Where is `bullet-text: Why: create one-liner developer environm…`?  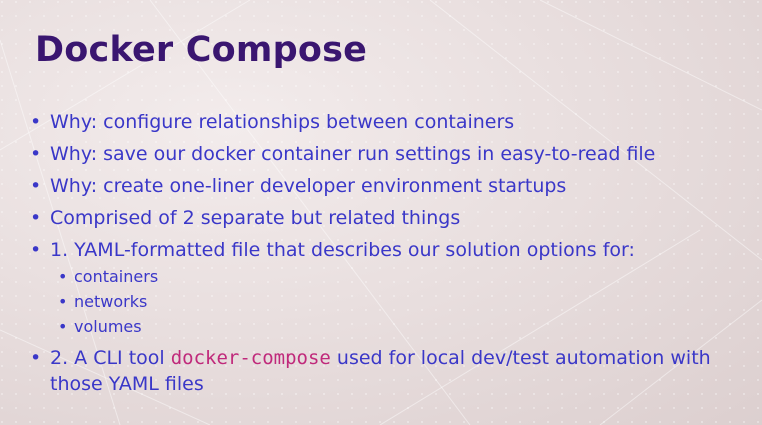
bullet-text: Why: create one-liner developer environm… is located at coordinates (308, 186).